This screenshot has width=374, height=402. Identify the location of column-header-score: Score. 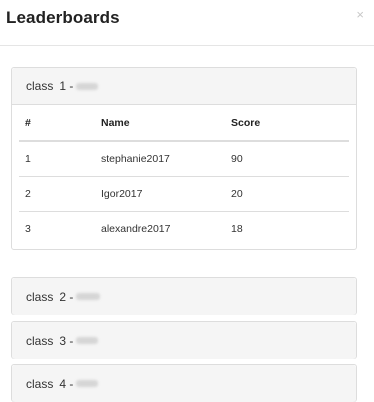
(287, 123).